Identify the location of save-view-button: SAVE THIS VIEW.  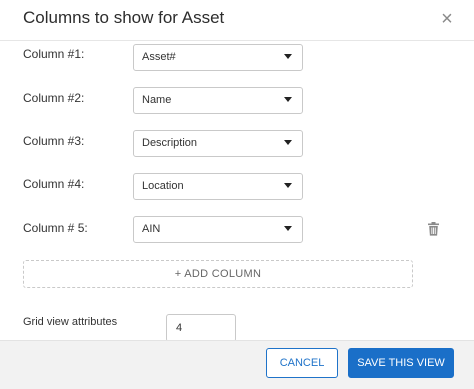
(401, 363).